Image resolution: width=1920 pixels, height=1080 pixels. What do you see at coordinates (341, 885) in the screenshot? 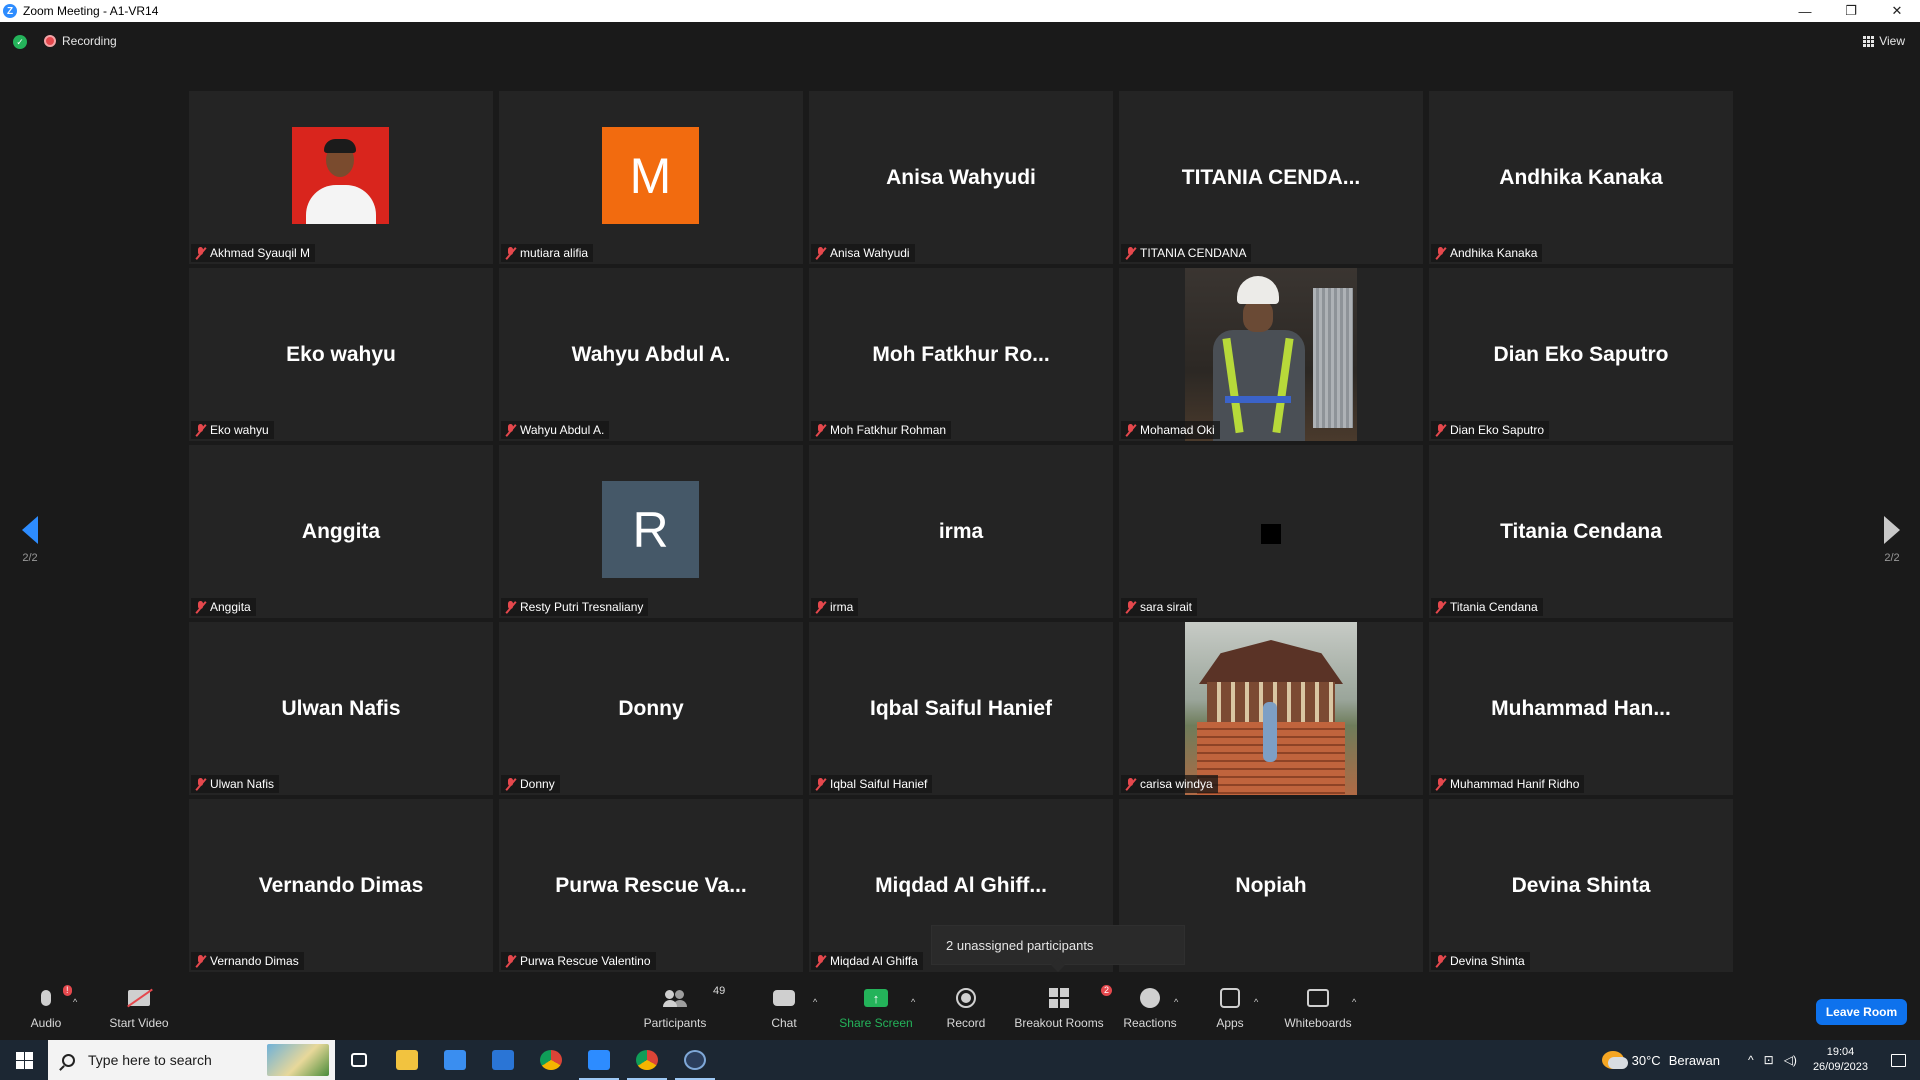
I see `participant-tile: Vernando Dimas Vernando Dimas` at bounding box center [341, 885].